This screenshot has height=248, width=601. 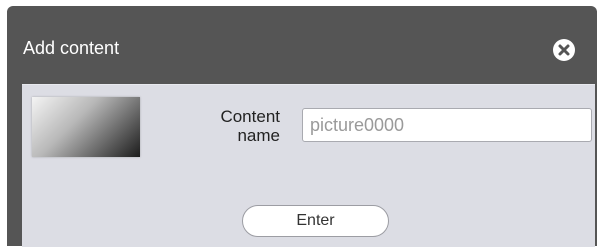 I want to click on content-name-label-line2: name, so click(x=258, y=135).